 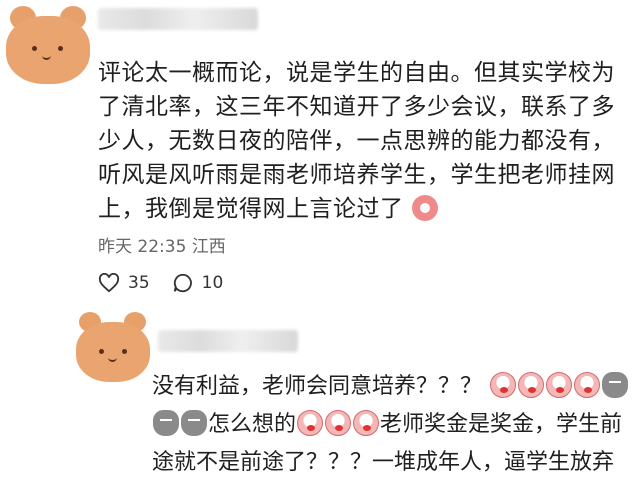 I want to click on reply-line-3: 途就不是前途了？？？一堆成年人，逼学生放弃, so click(x=392, y=463).